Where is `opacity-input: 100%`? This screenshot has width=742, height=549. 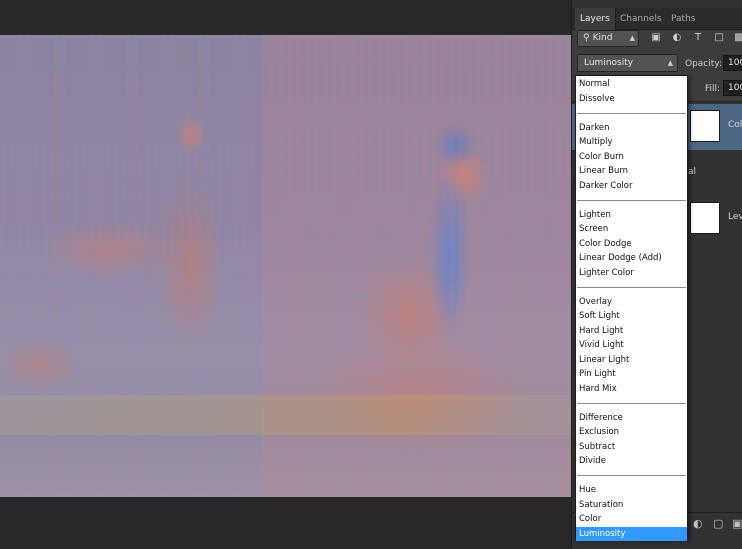
opacity-input: 100% is located at coordinates (732, 63).